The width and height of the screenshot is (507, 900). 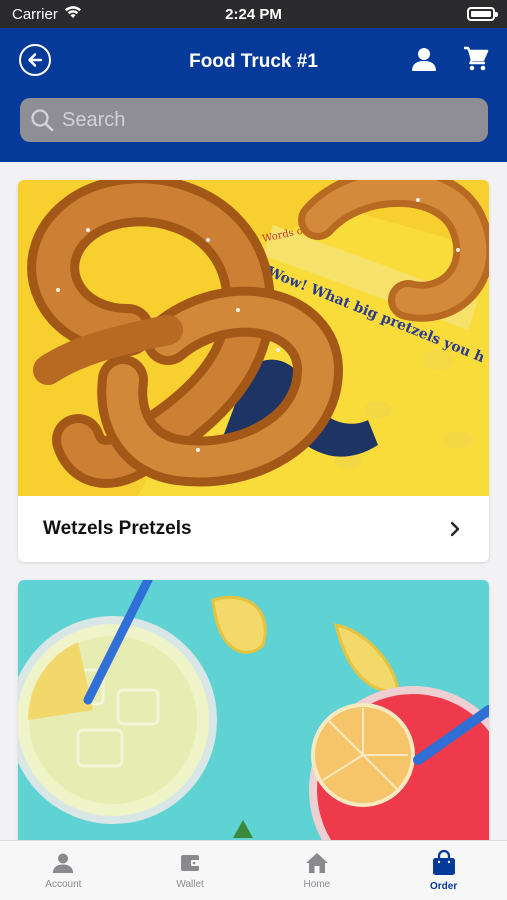 I want to click on status-bar: Carrier 2:24 PM, so click(x=253, y=14).